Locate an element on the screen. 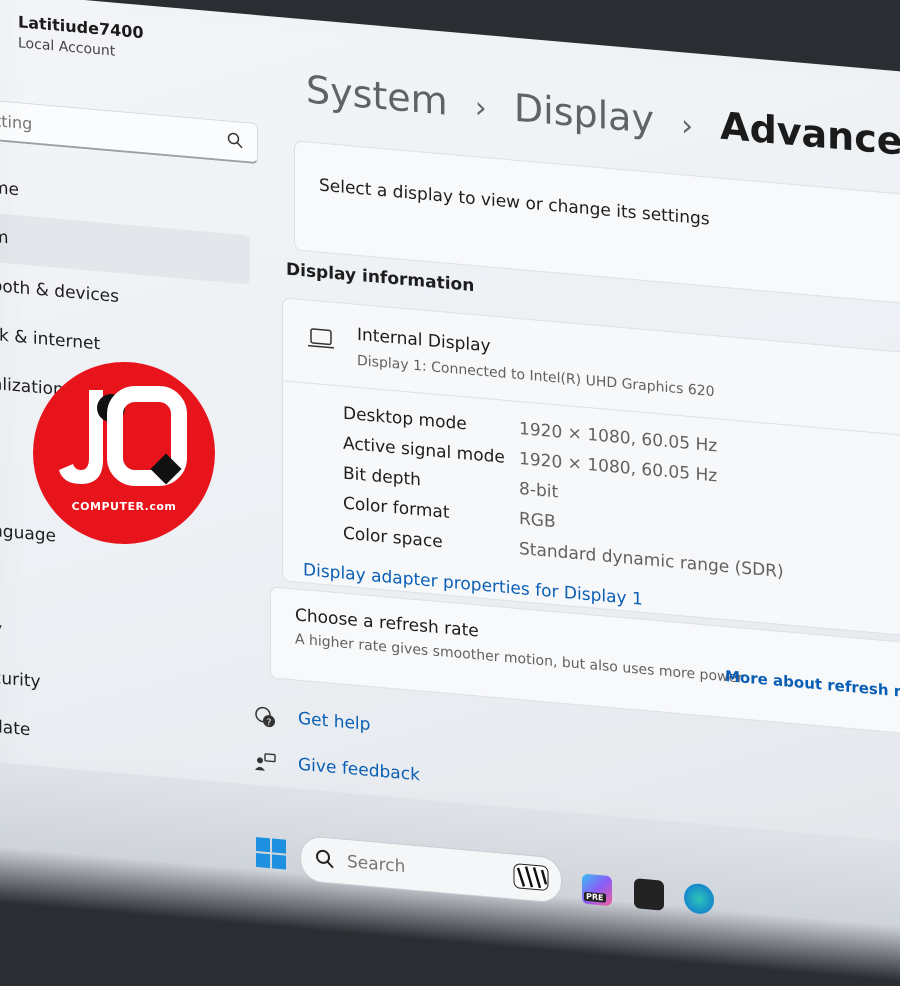  edge-browser-icon is located at coordinates (699, 899).